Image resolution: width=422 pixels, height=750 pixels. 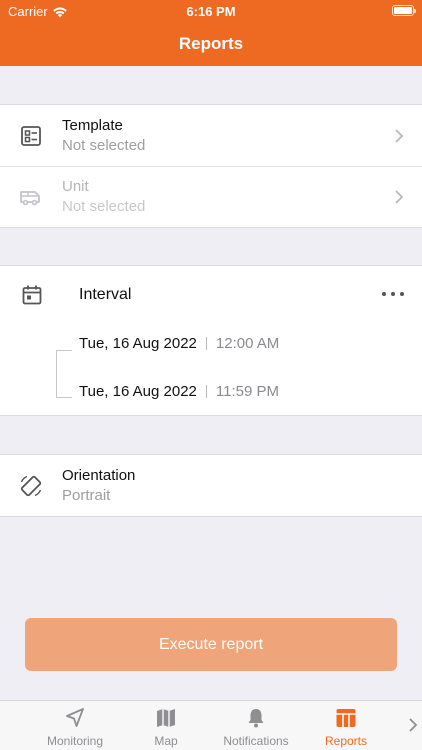 I want to click on interval-end-time: 11:59 PM, so click(x=247, y=391).